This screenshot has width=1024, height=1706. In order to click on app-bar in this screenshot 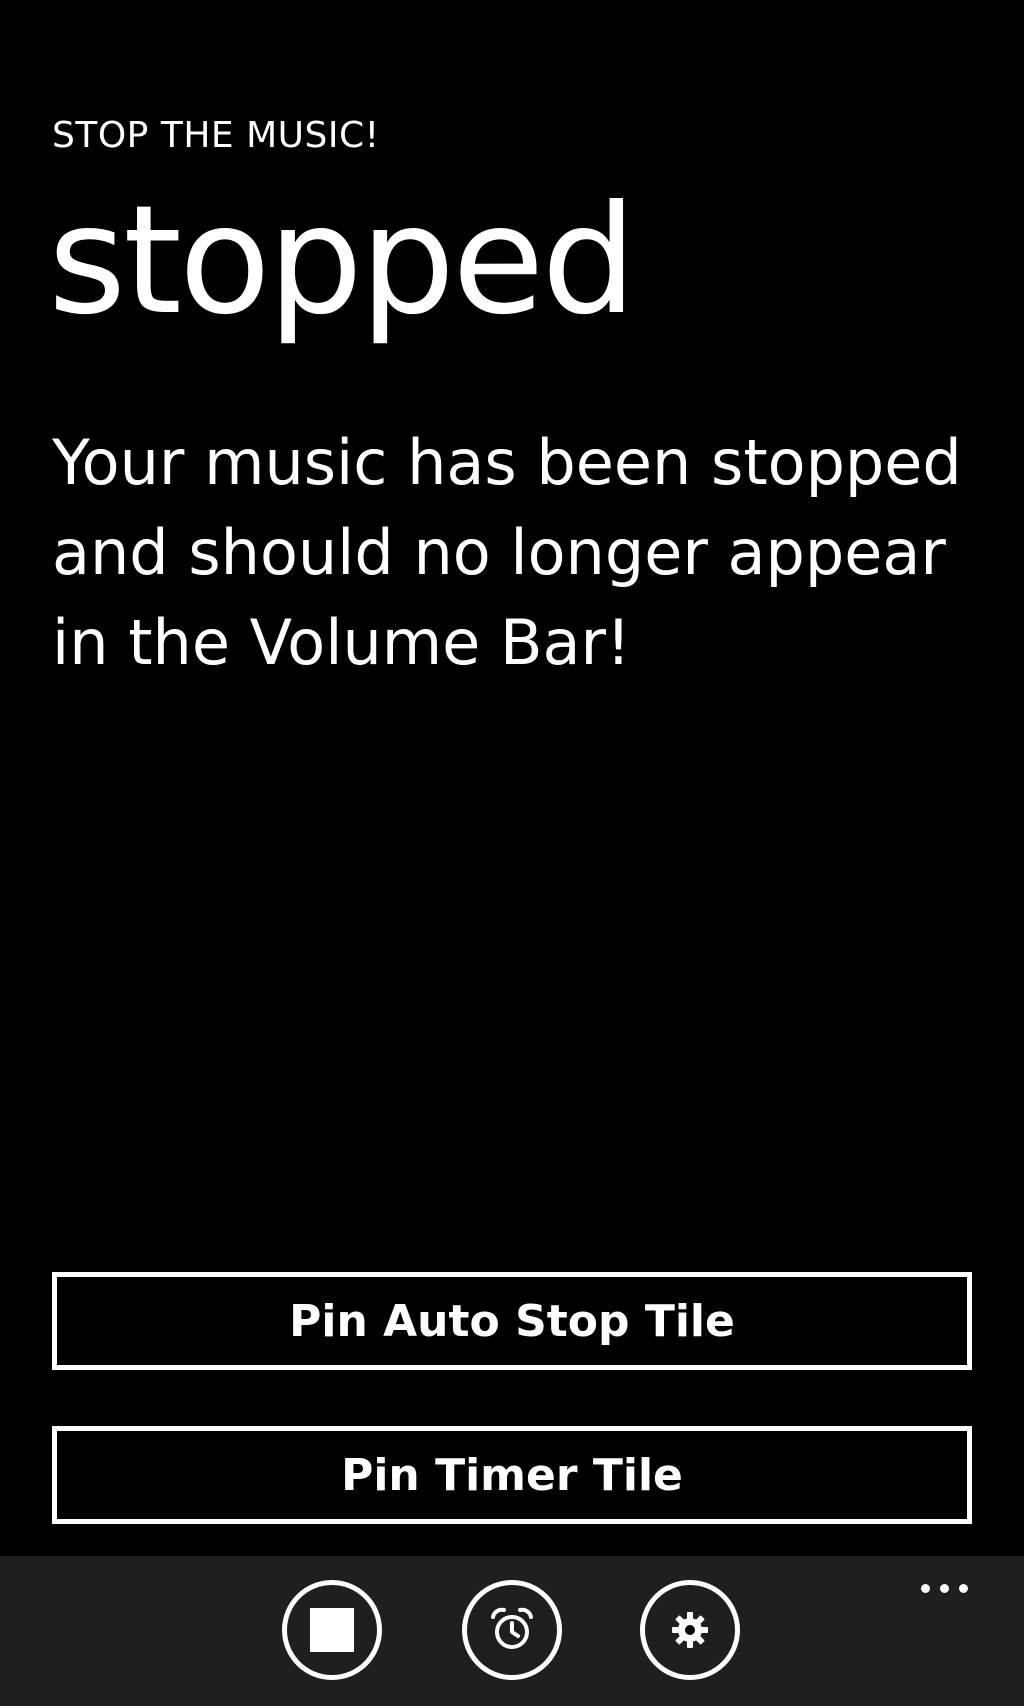, I will do `click(512, 1631)`.